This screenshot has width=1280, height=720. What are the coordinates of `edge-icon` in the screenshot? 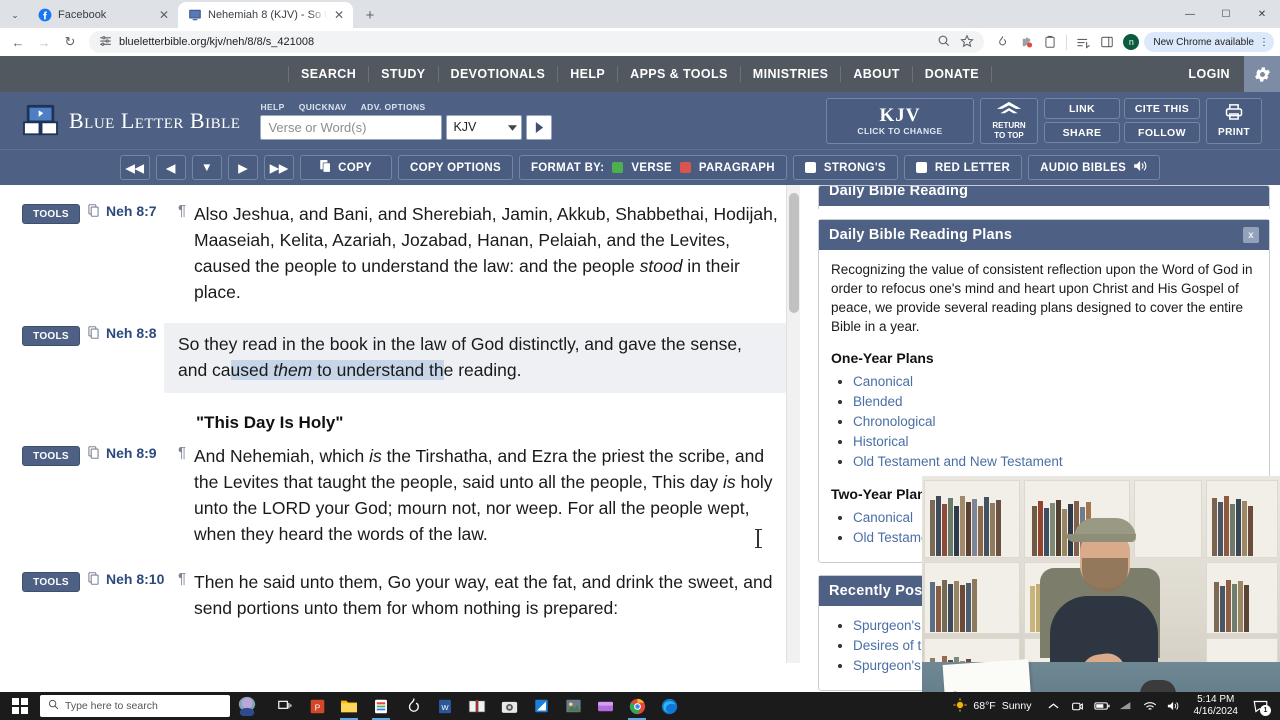 It's located at (669, 706).